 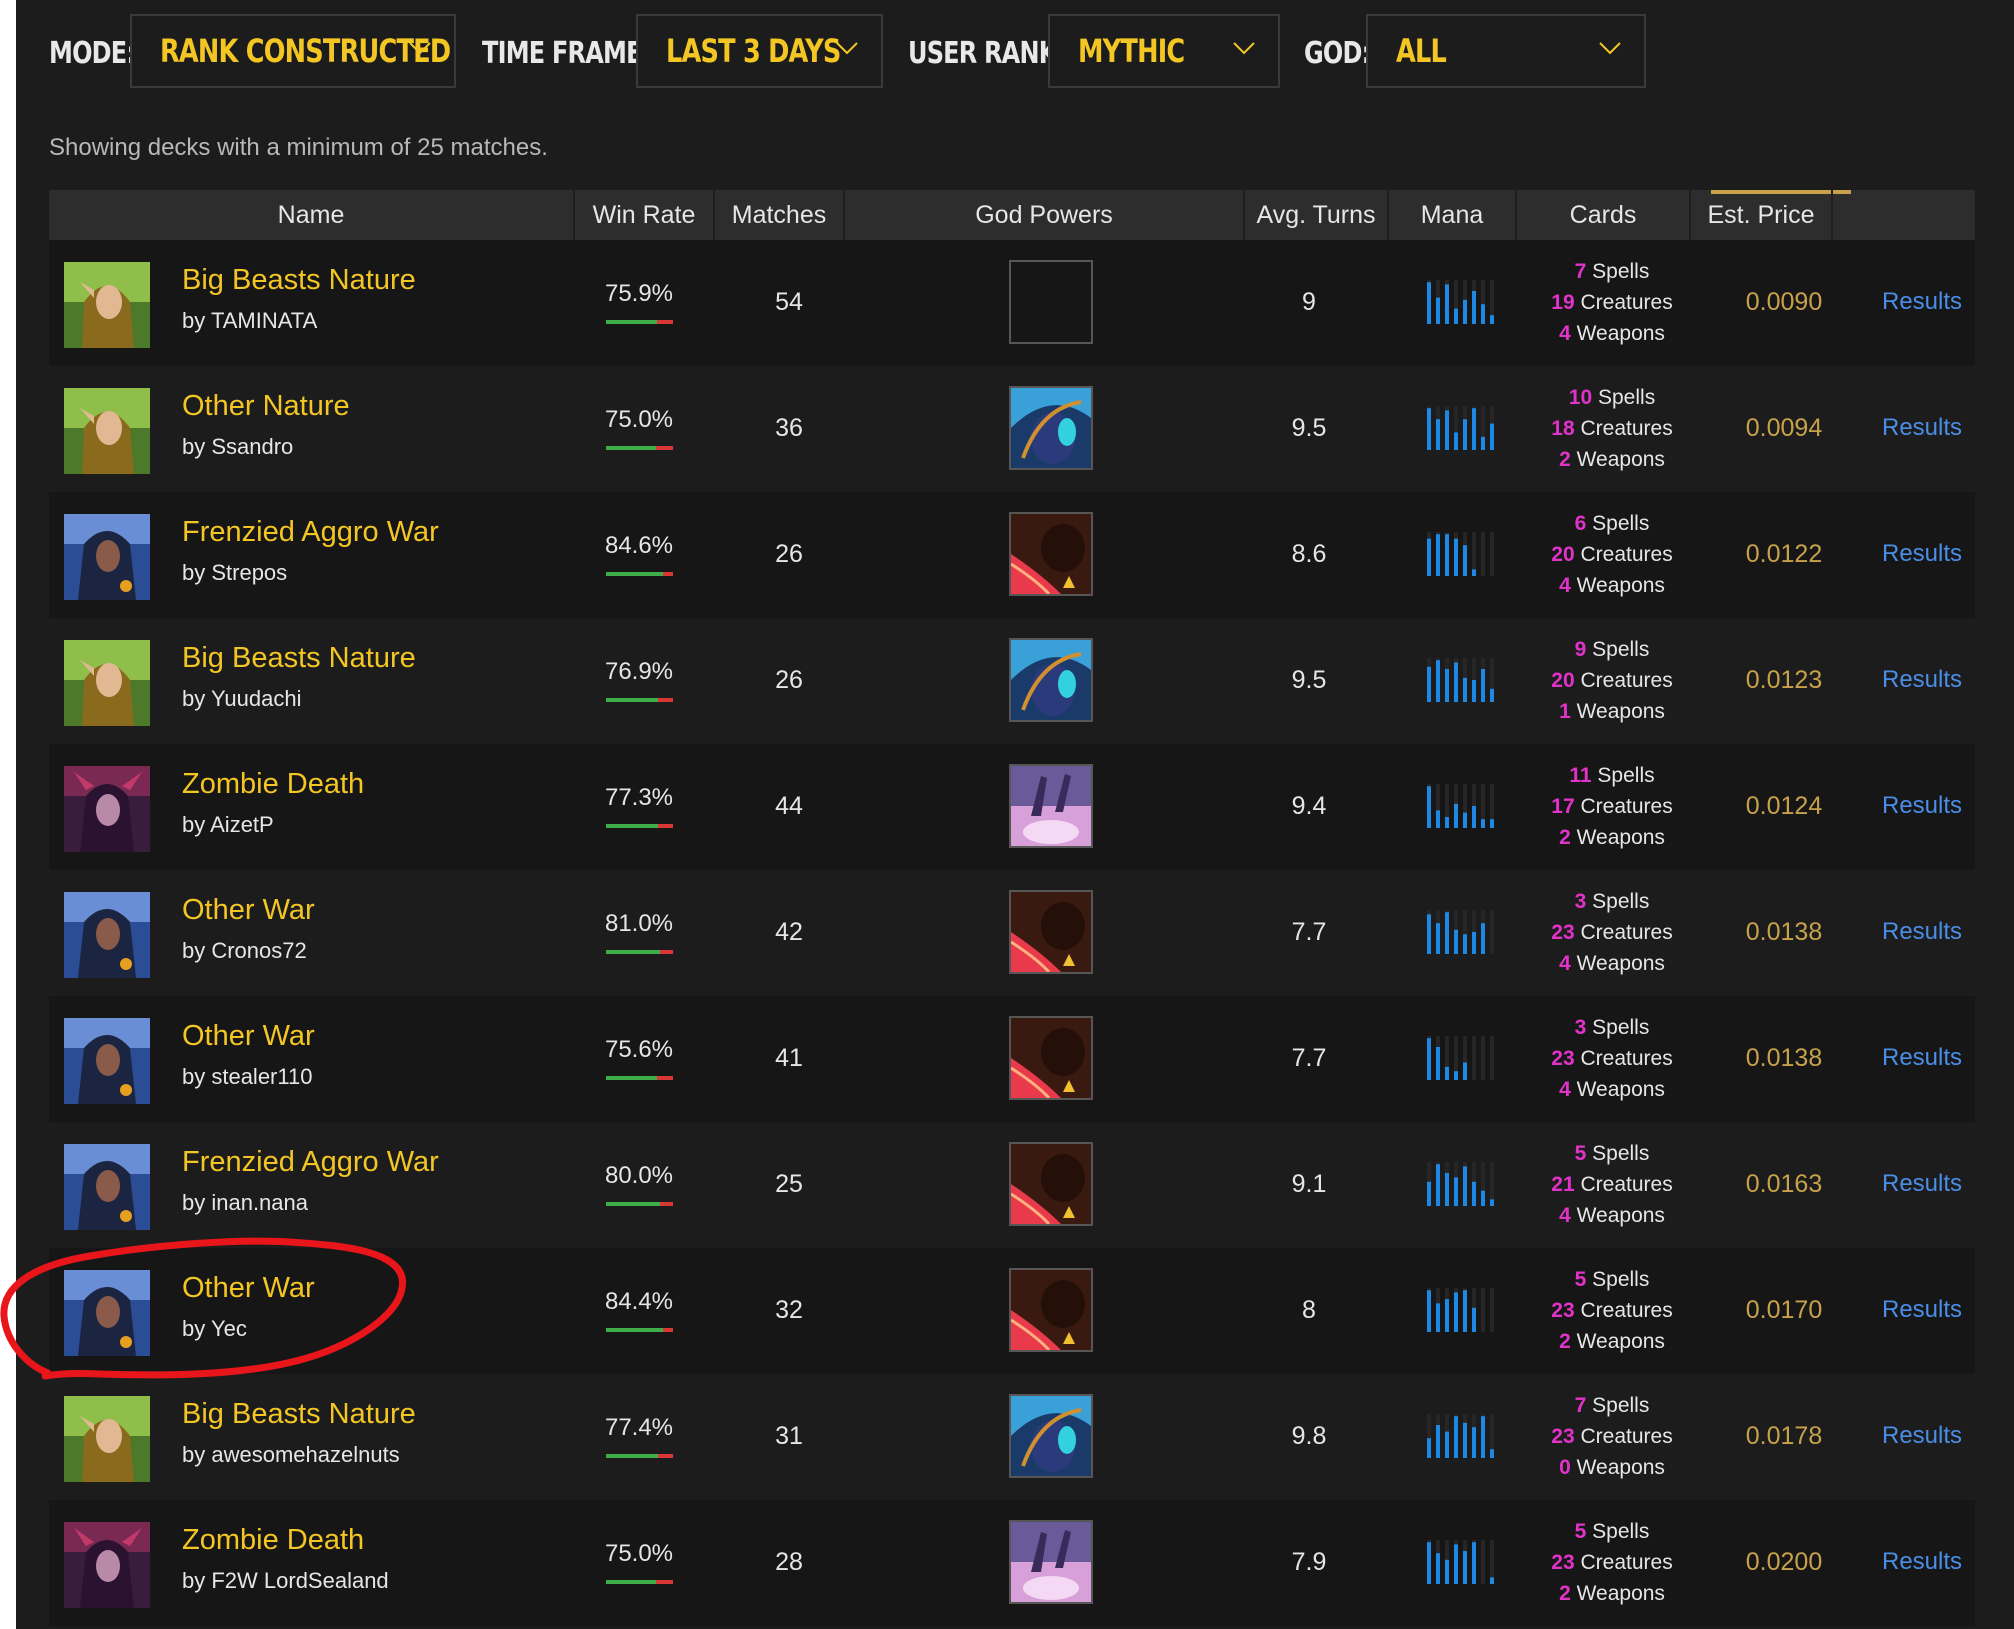 What do you see at coordinates (1164, 51) in the screenshot?
I see `user-rank-select: MYTHIC` at bounding box center [1164, 51].